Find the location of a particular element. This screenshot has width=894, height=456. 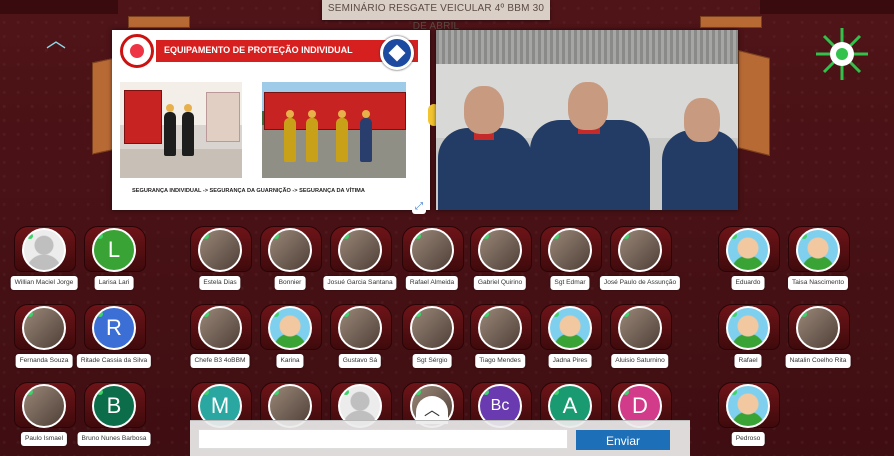

top-strip-right is located at coordinates (827, 7).